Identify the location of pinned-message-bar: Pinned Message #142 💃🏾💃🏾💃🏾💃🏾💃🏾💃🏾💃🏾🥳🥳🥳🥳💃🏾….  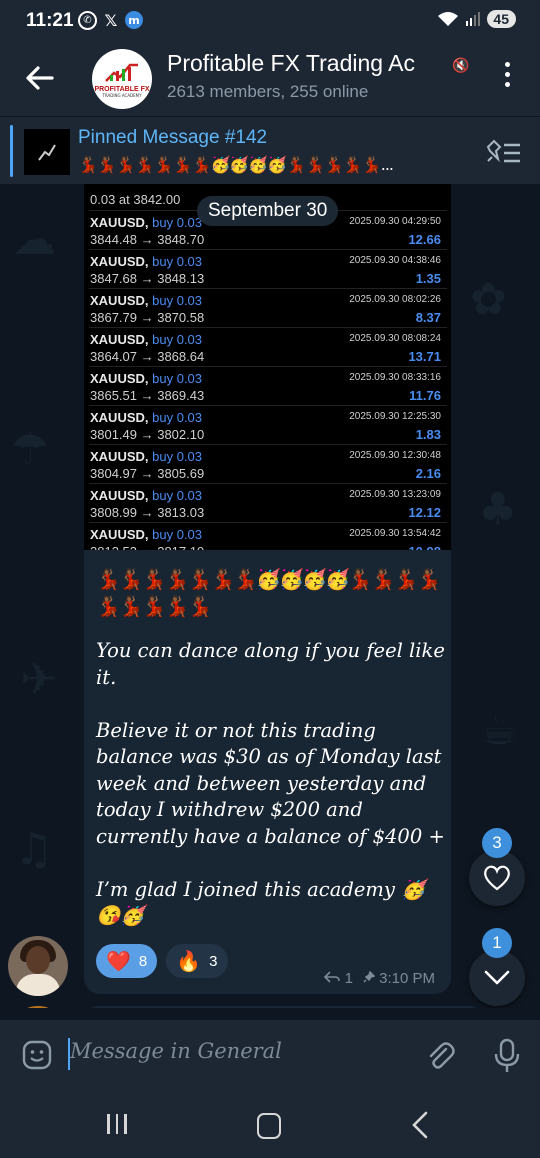
(270, 150).